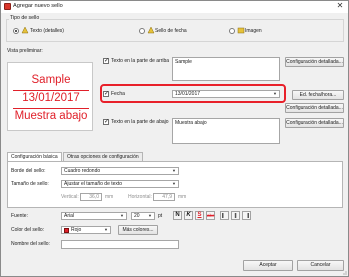 This screenshot has height=277, width=349. Describe the element at coordinates (7, 6) in the screenshot. I see `app-icon` at that location.